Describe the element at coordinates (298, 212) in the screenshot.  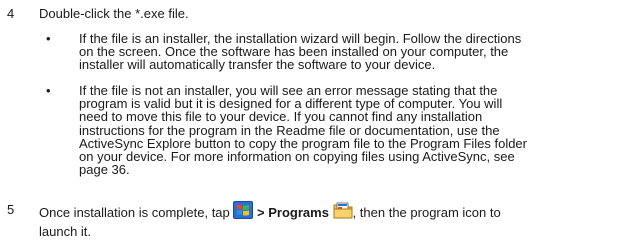
I see `programs-label: Programs` at that location.